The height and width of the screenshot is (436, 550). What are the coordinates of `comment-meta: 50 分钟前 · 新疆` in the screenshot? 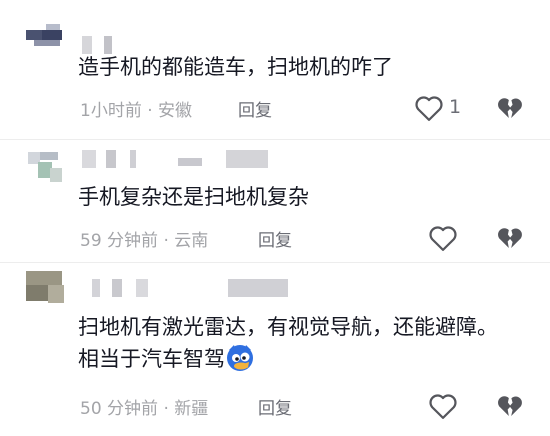 It's located at (144, 406).